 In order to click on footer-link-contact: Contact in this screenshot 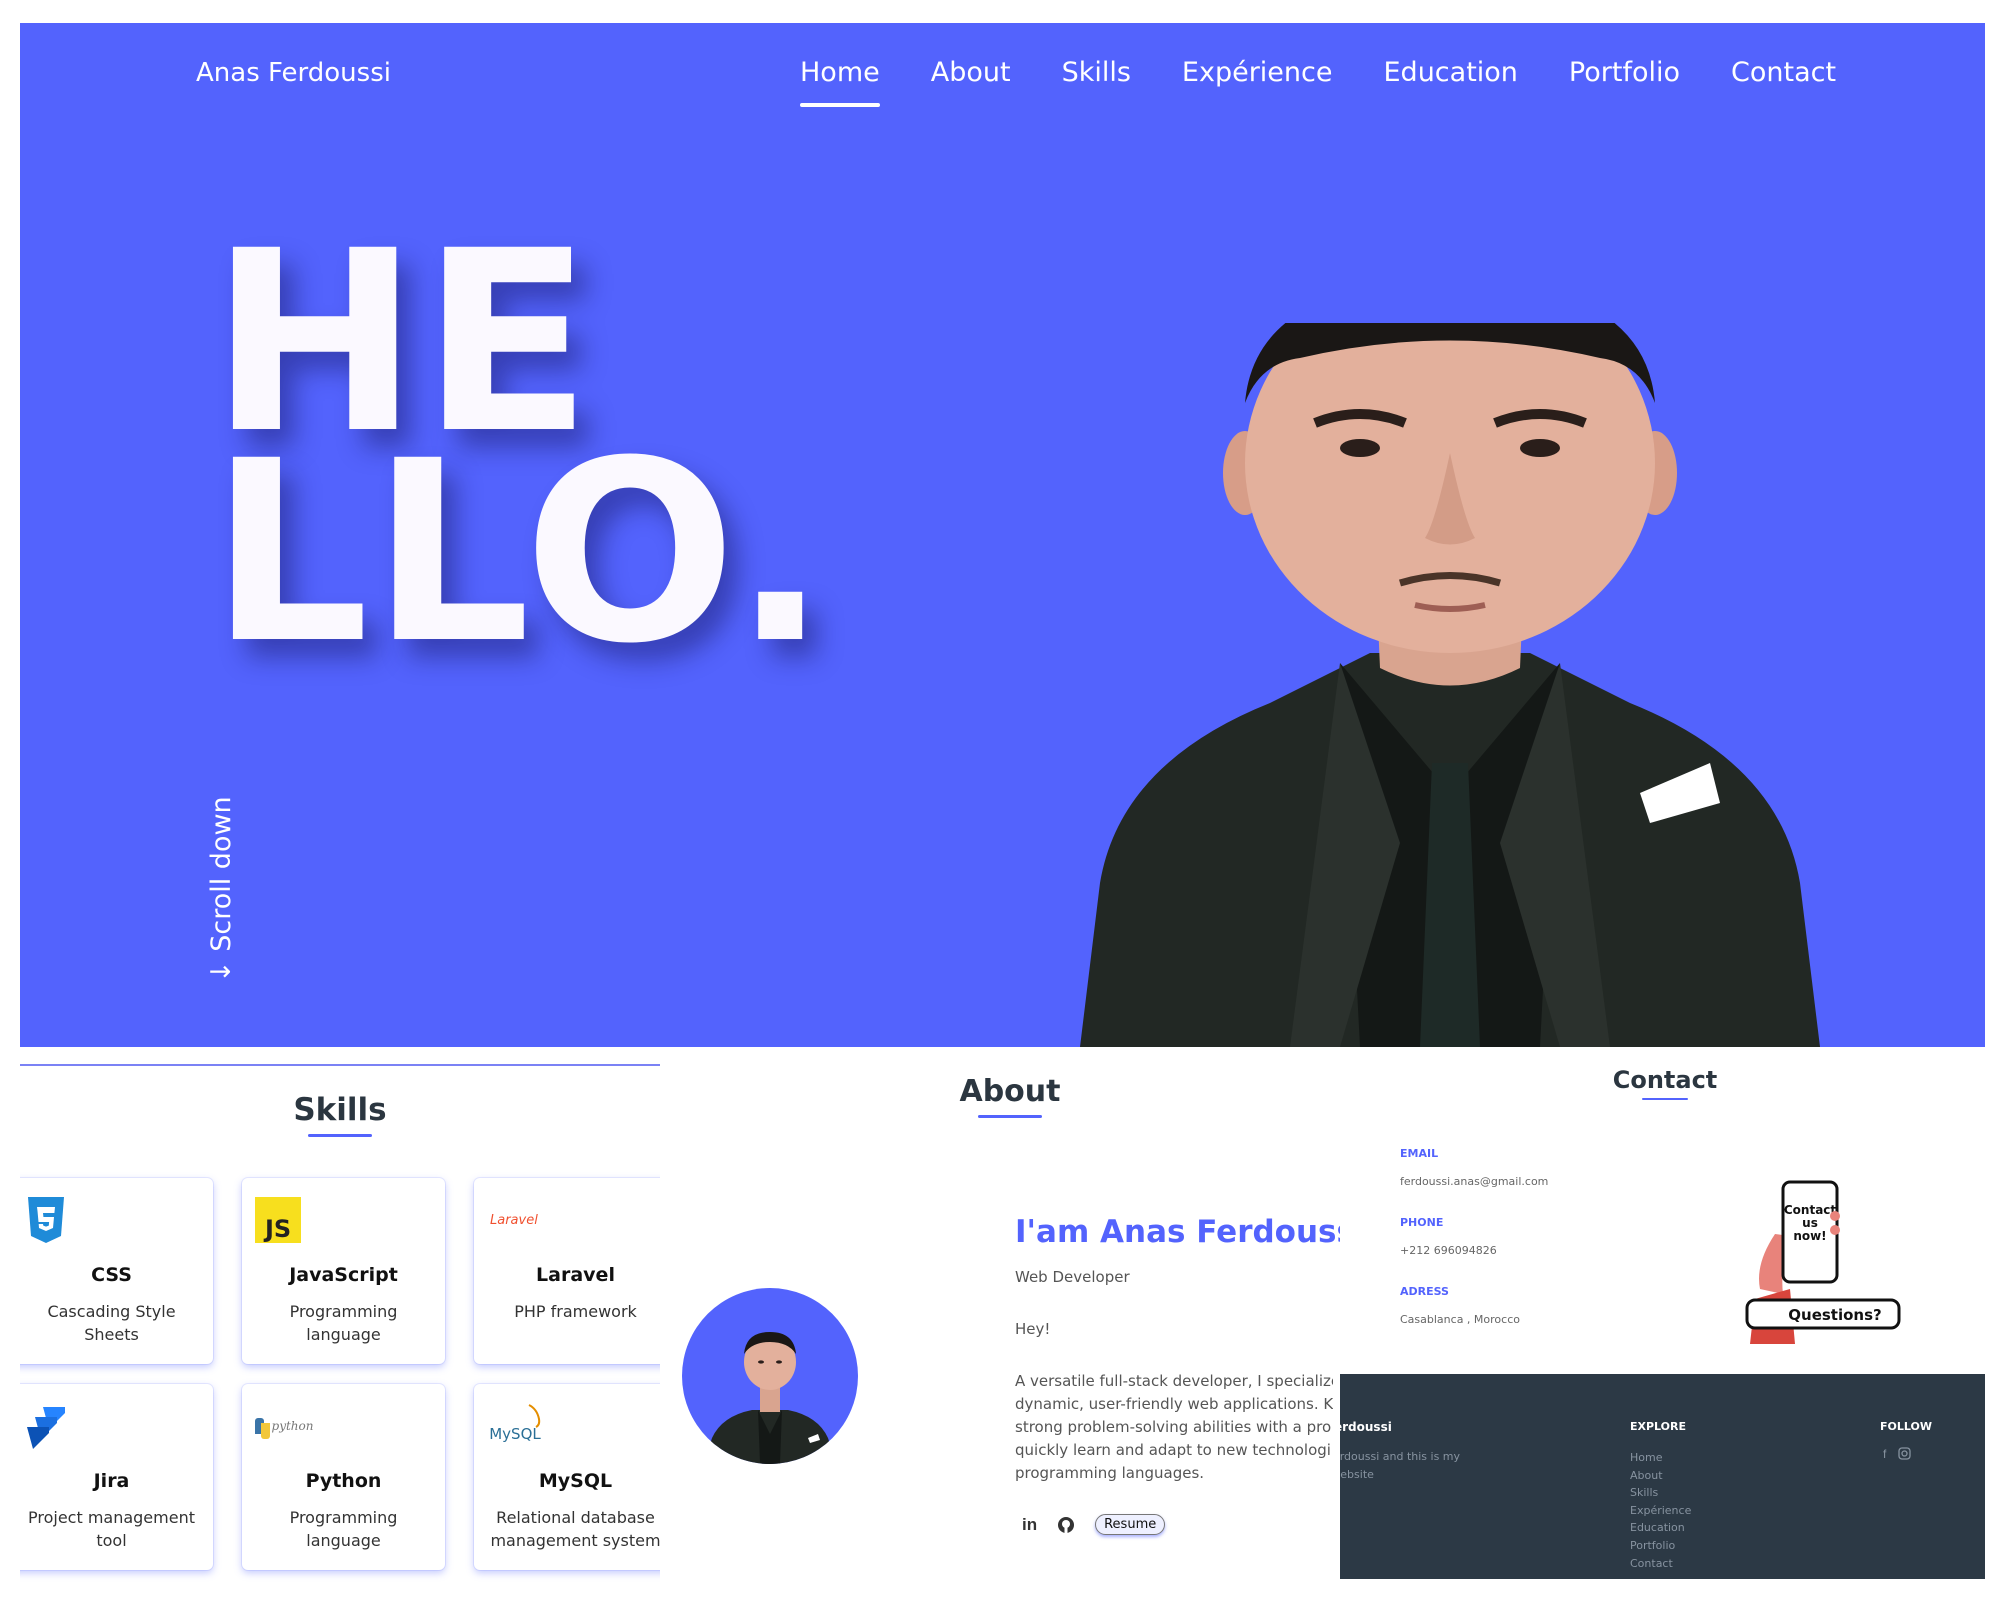, I will do `click(1660, 1564)`.